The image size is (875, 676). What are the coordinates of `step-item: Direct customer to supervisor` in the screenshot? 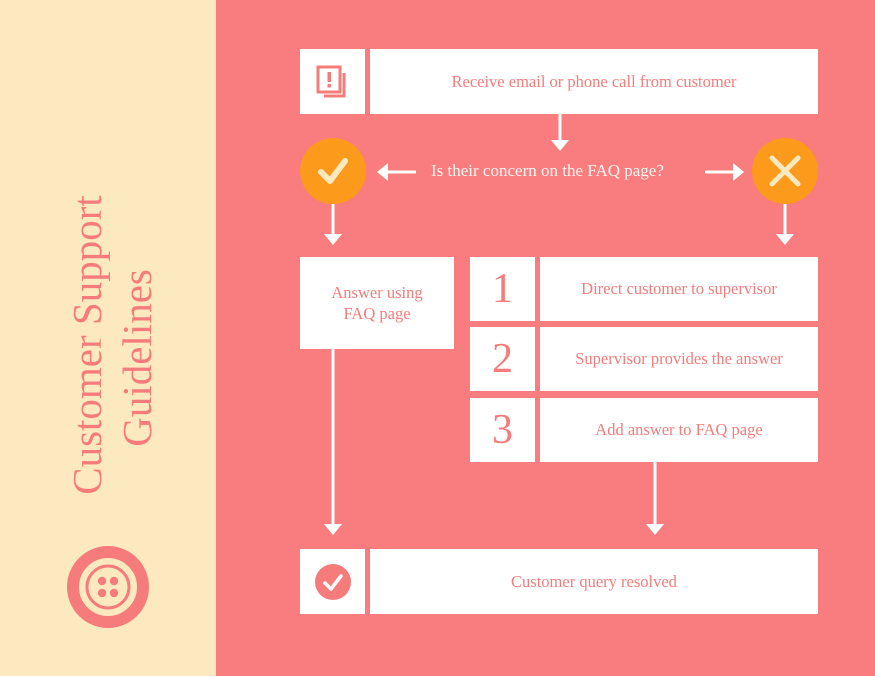 It's located at (679, 289).